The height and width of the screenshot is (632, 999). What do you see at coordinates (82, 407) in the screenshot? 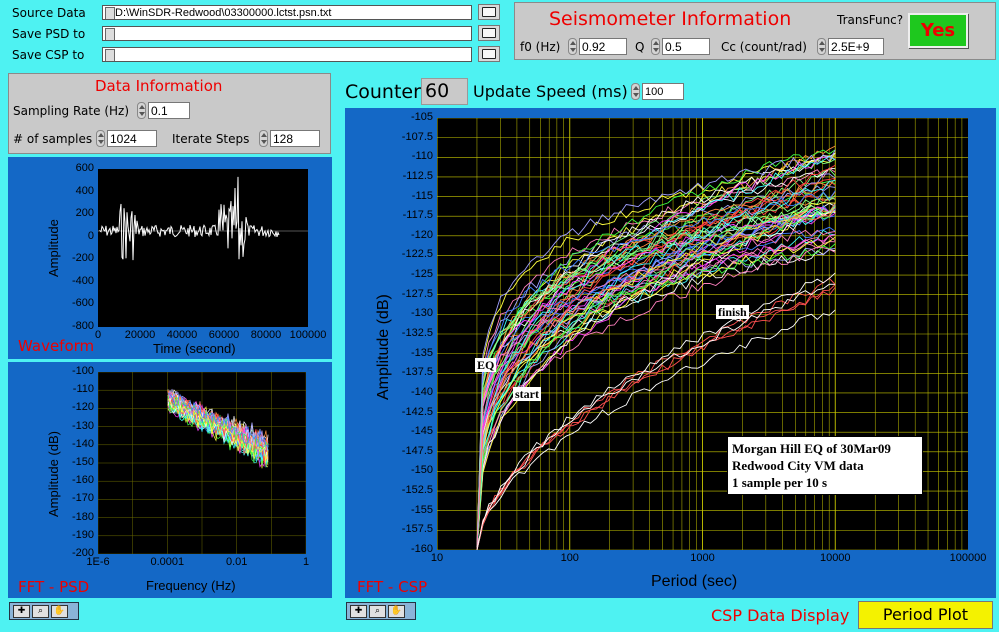
I see `psd-y-tick-label: -120` at bounding box center [82, 407].